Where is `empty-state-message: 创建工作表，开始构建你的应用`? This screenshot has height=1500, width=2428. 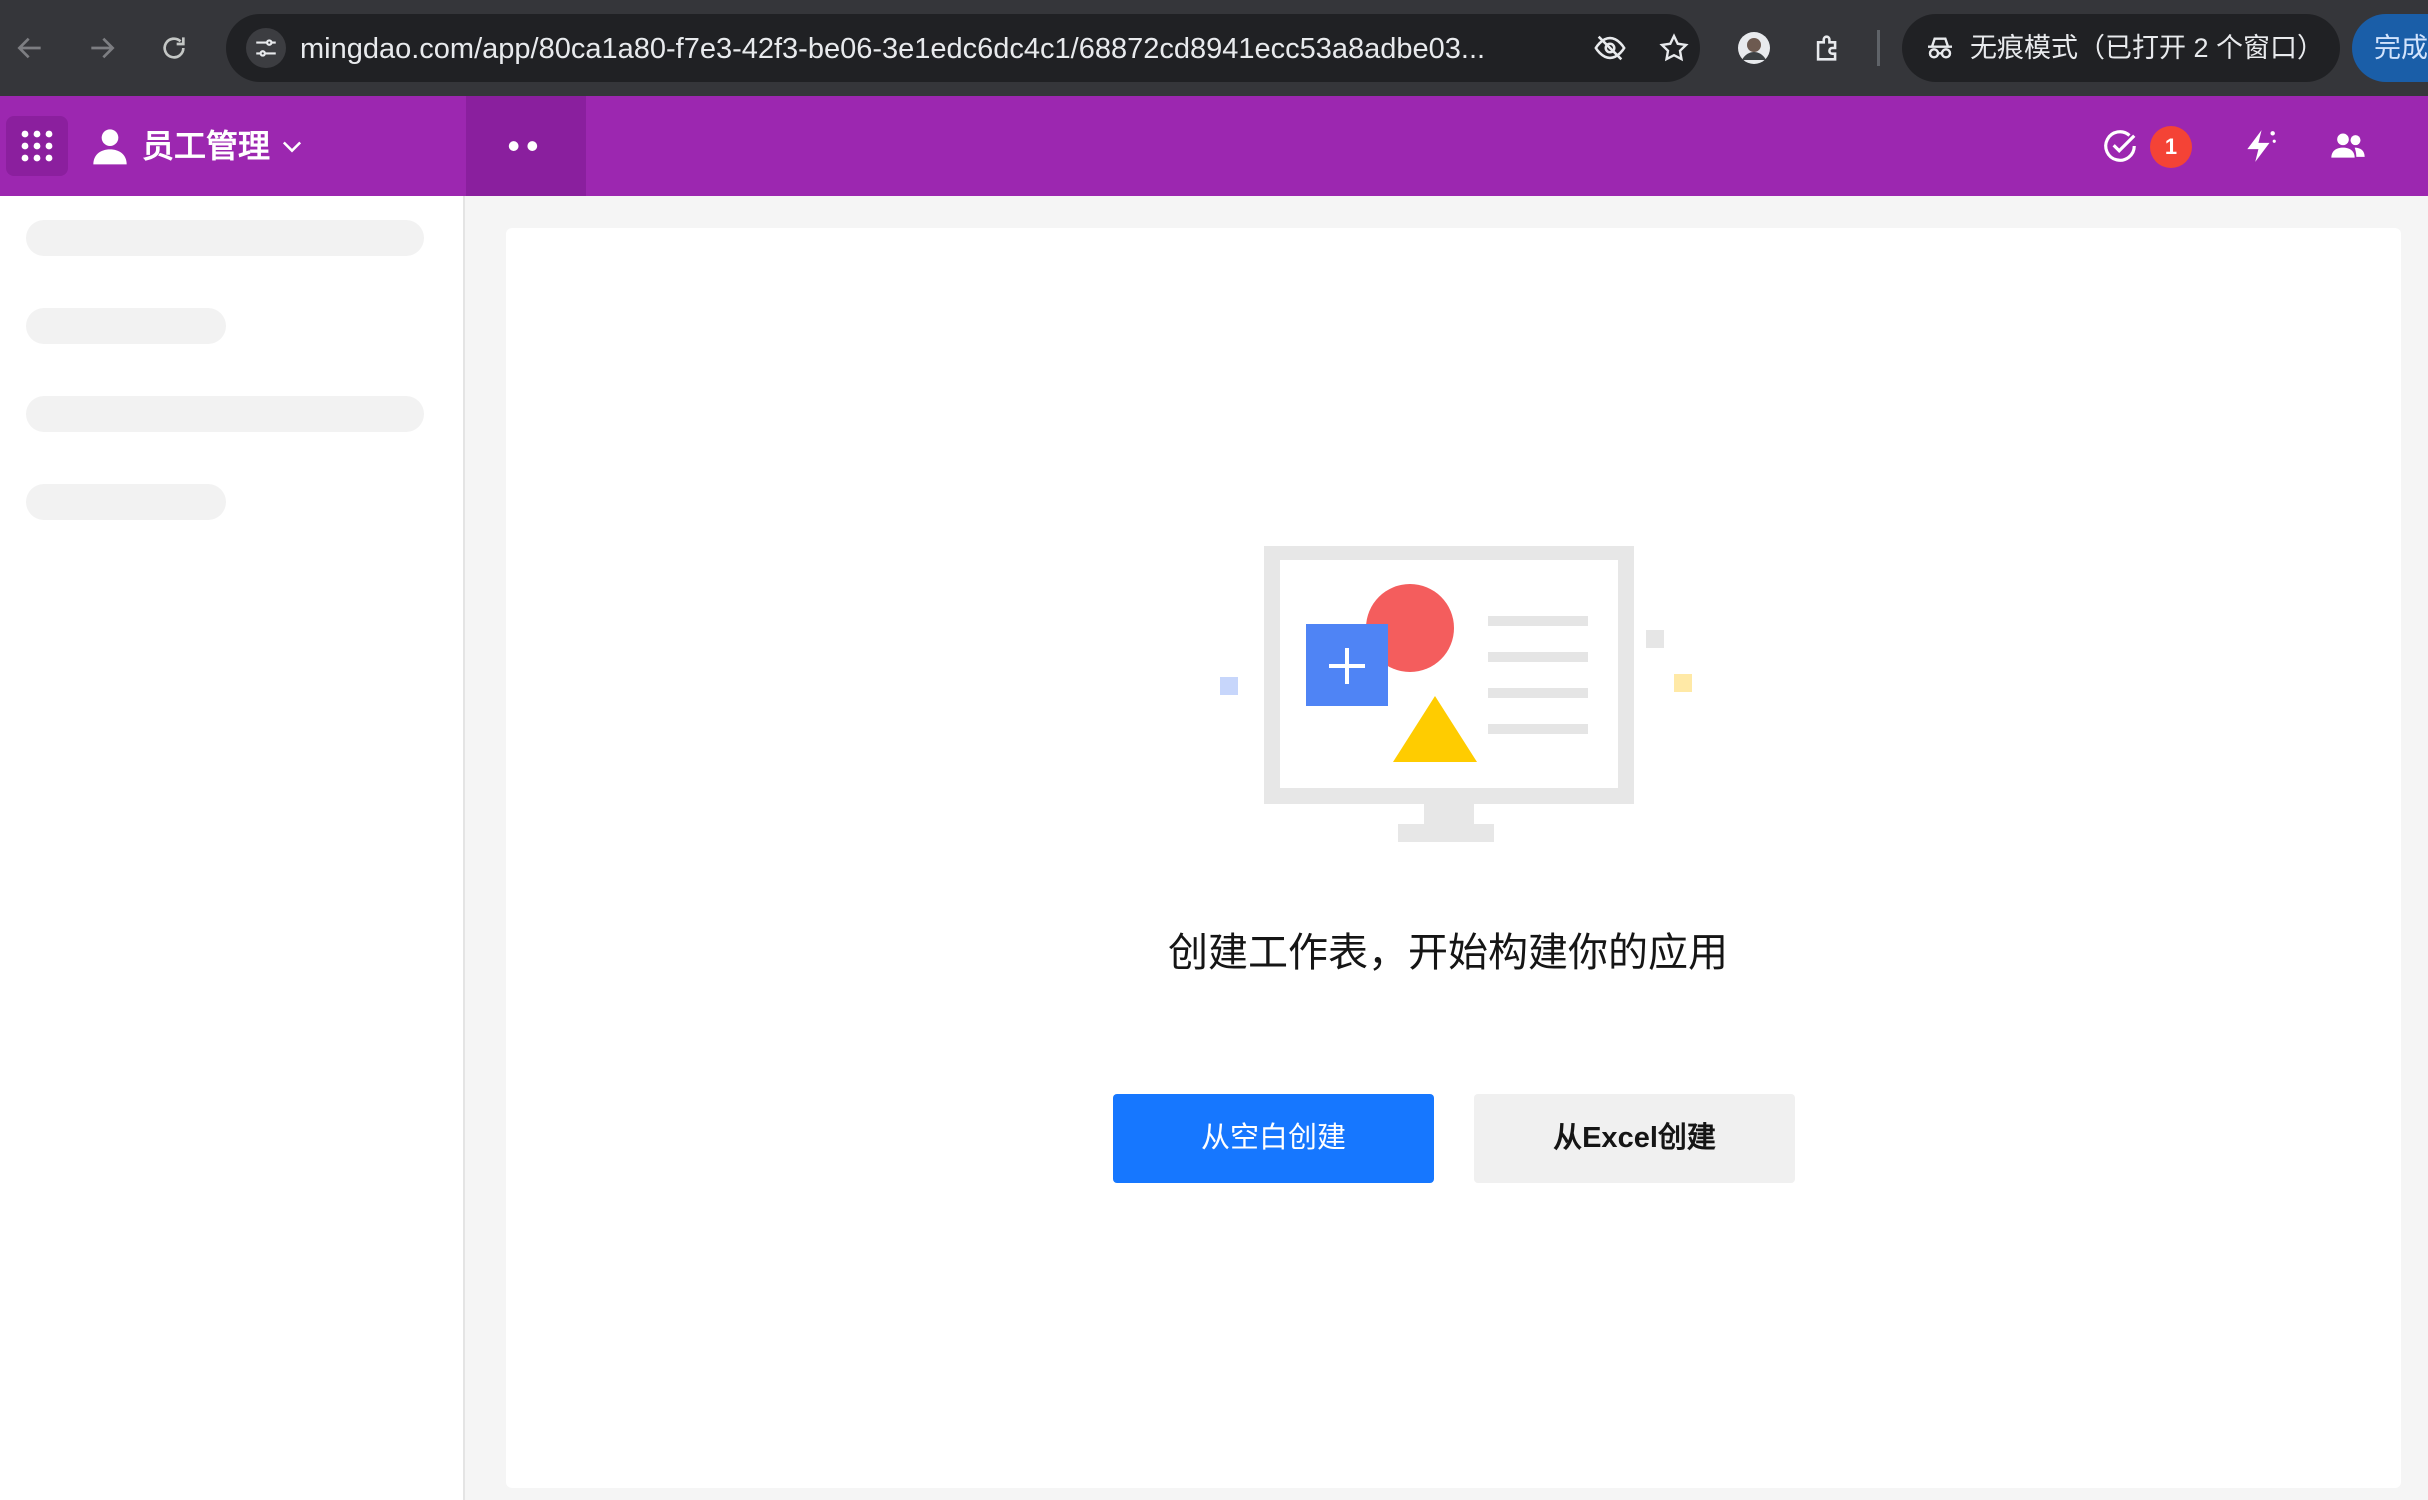
empty-state-message: 创建工作表，开始构建你的应用 is located at coordinates (1448, 953).